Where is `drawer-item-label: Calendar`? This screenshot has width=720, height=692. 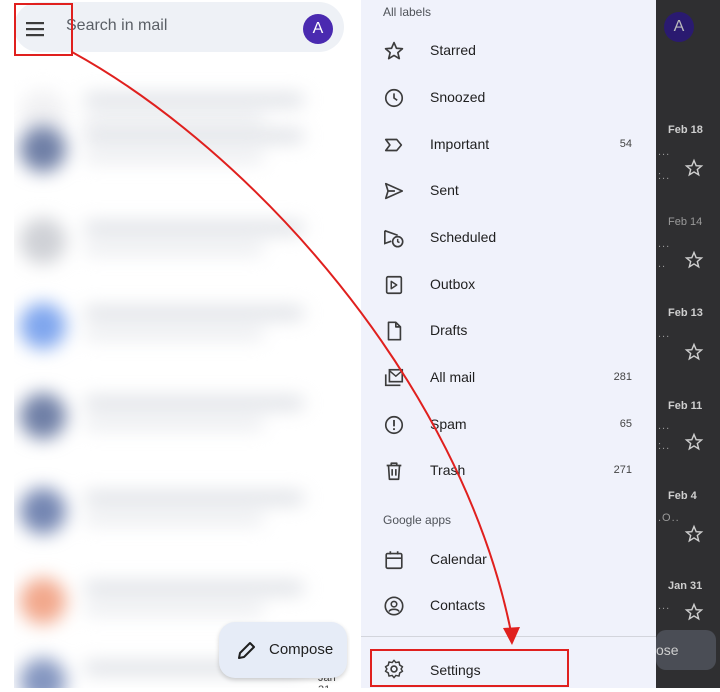
drawer-item-label: Calendar is located at coordinates (458, 559).